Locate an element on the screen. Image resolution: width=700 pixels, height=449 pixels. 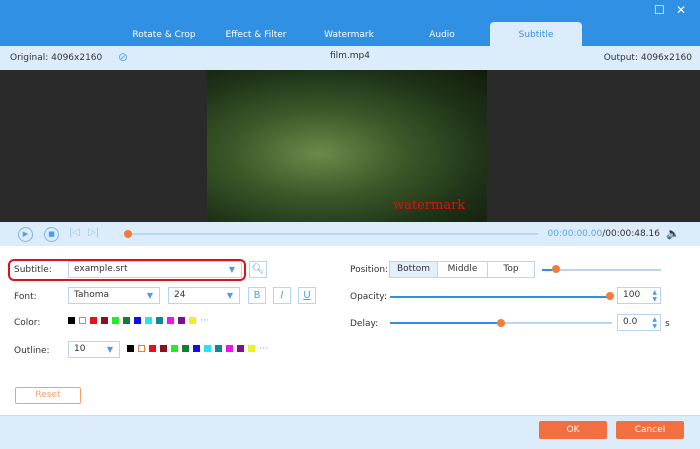
watermark-overlay: watermark is located at coordinates (429, 205).